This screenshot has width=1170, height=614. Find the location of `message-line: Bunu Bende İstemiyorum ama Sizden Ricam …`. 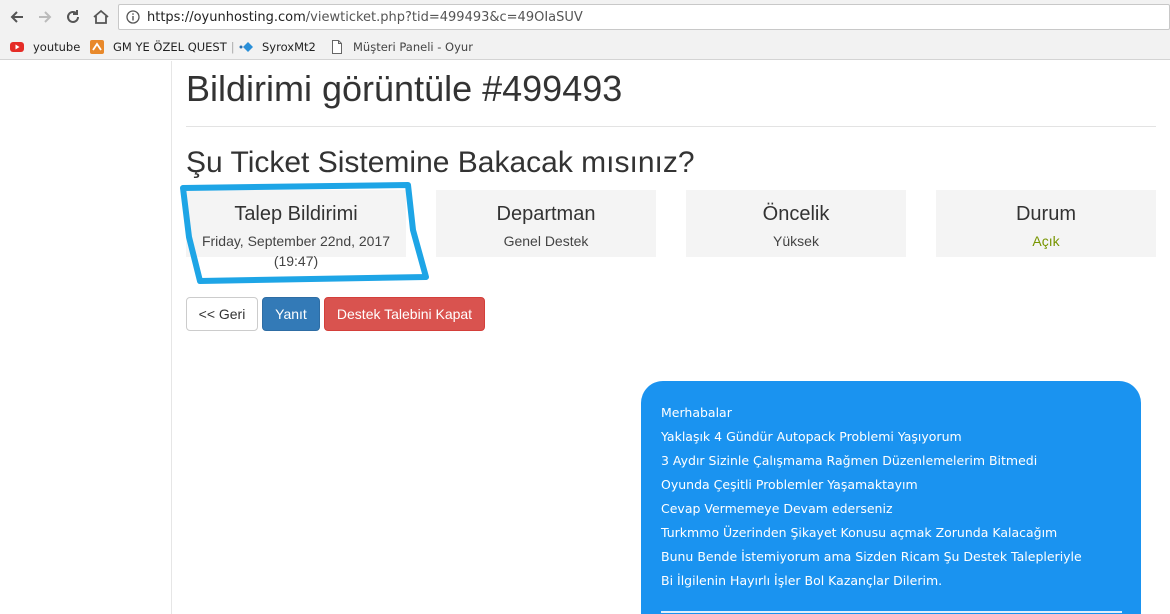

message-line: Bunu Bende İstemiyorum ama Sizden Ricam … is located at coordinates (871, 556).